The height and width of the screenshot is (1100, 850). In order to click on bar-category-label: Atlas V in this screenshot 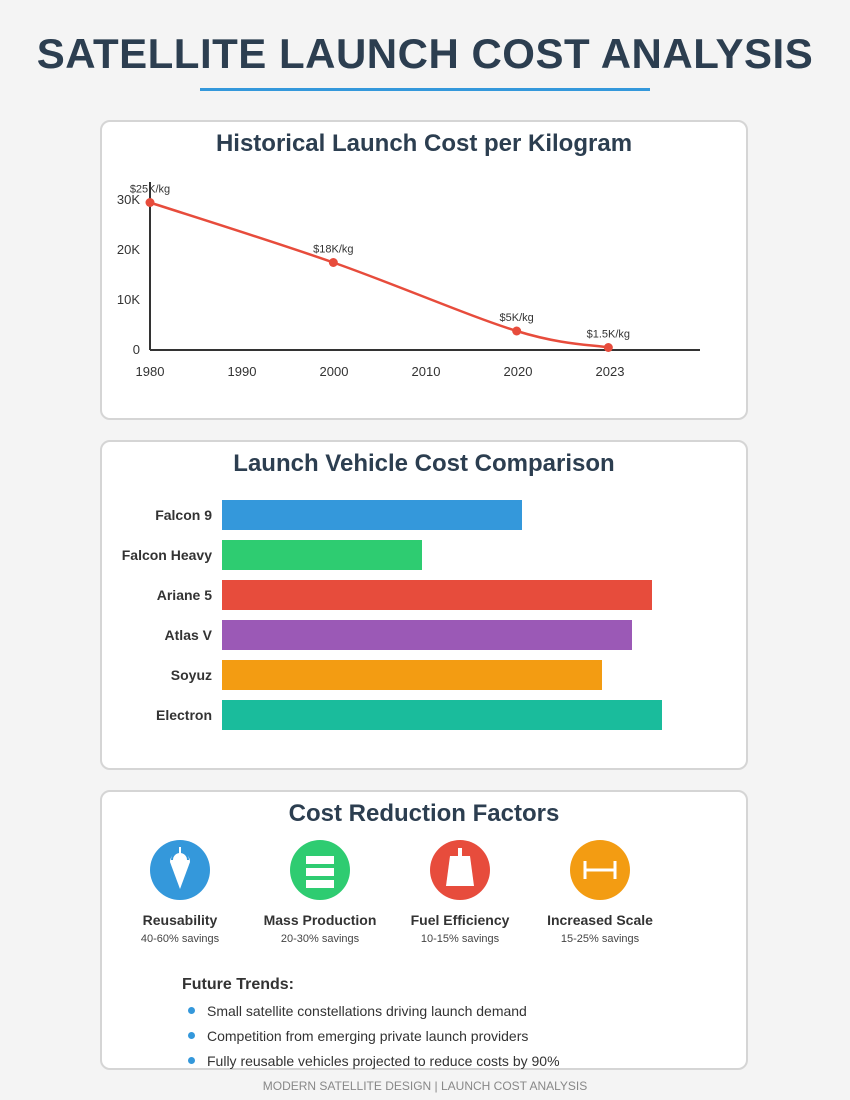, I will do `click(188, 635)`.